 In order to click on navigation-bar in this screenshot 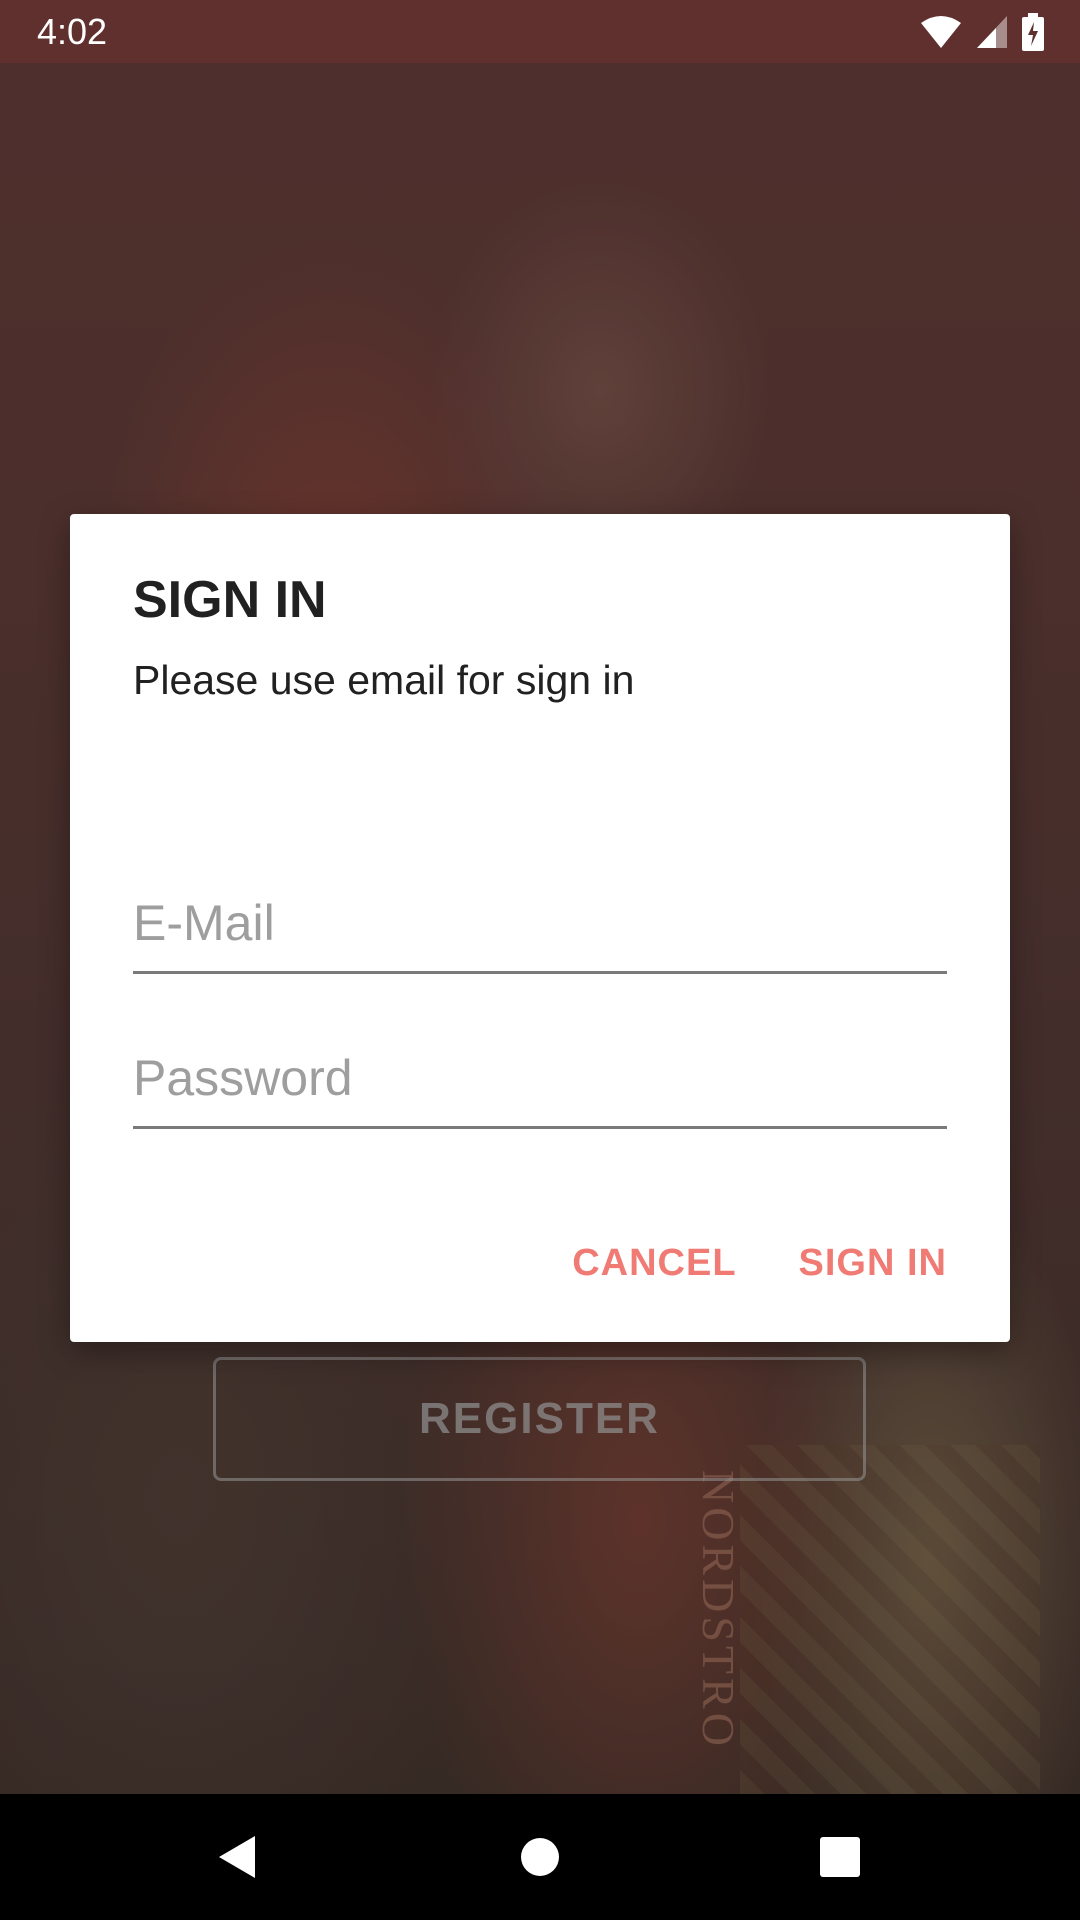, I will do `click(540, 1857)`.